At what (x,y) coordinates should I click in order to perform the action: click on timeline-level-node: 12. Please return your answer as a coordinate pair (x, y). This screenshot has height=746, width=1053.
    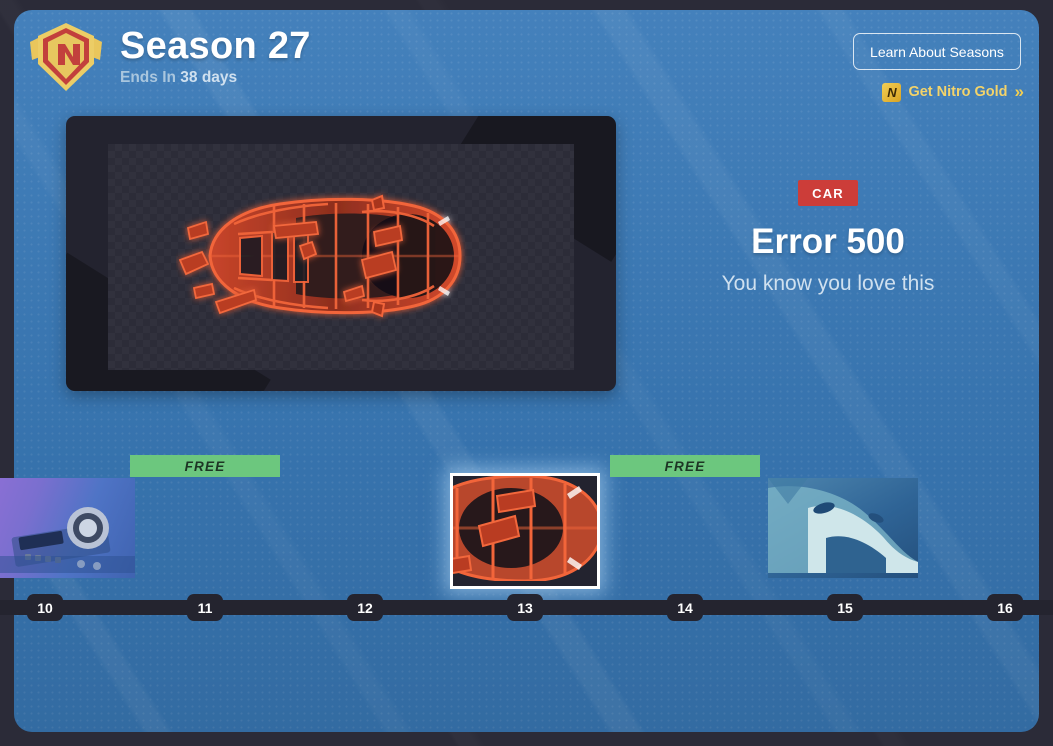
    Looking at the image, I should click on (365, 607).